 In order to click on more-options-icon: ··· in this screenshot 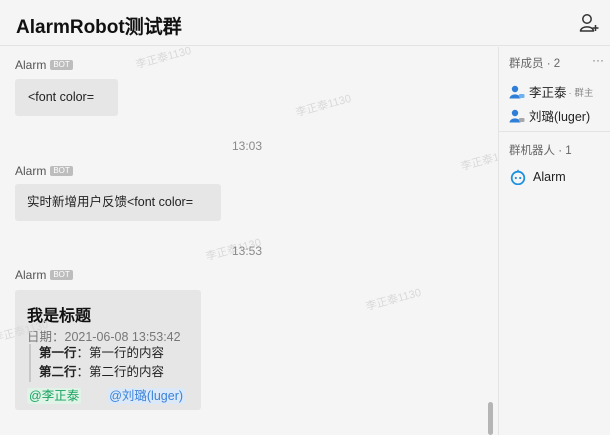, I will do `click(598, 60)`.